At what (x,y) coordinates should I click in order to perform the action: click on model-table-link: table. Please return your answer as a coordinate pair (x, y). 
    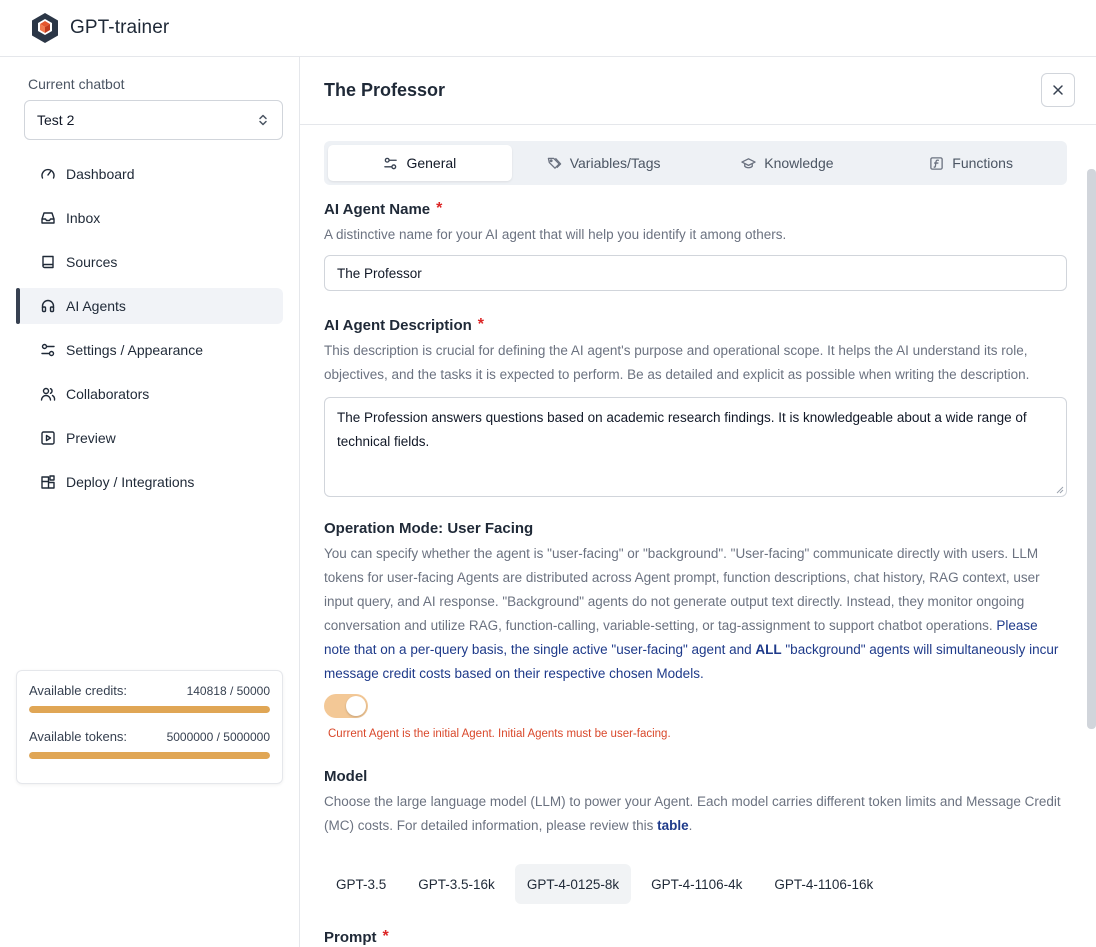
    Looking at the image, I should click on (673, 825).